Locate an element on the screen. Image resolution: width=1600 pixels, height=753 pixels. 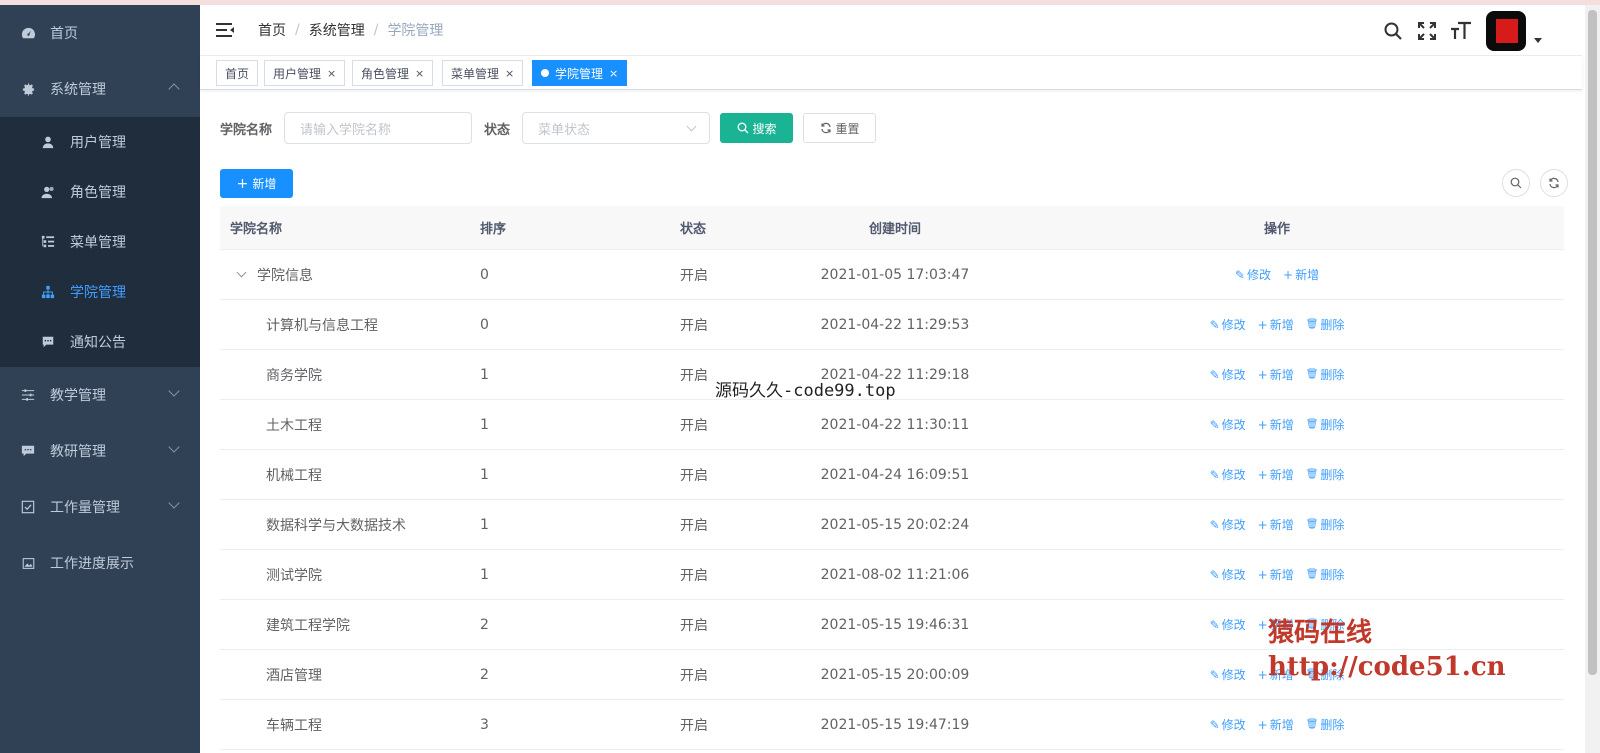
sidebar-item-research: 教研管理 is located at coordinates (100, 451).